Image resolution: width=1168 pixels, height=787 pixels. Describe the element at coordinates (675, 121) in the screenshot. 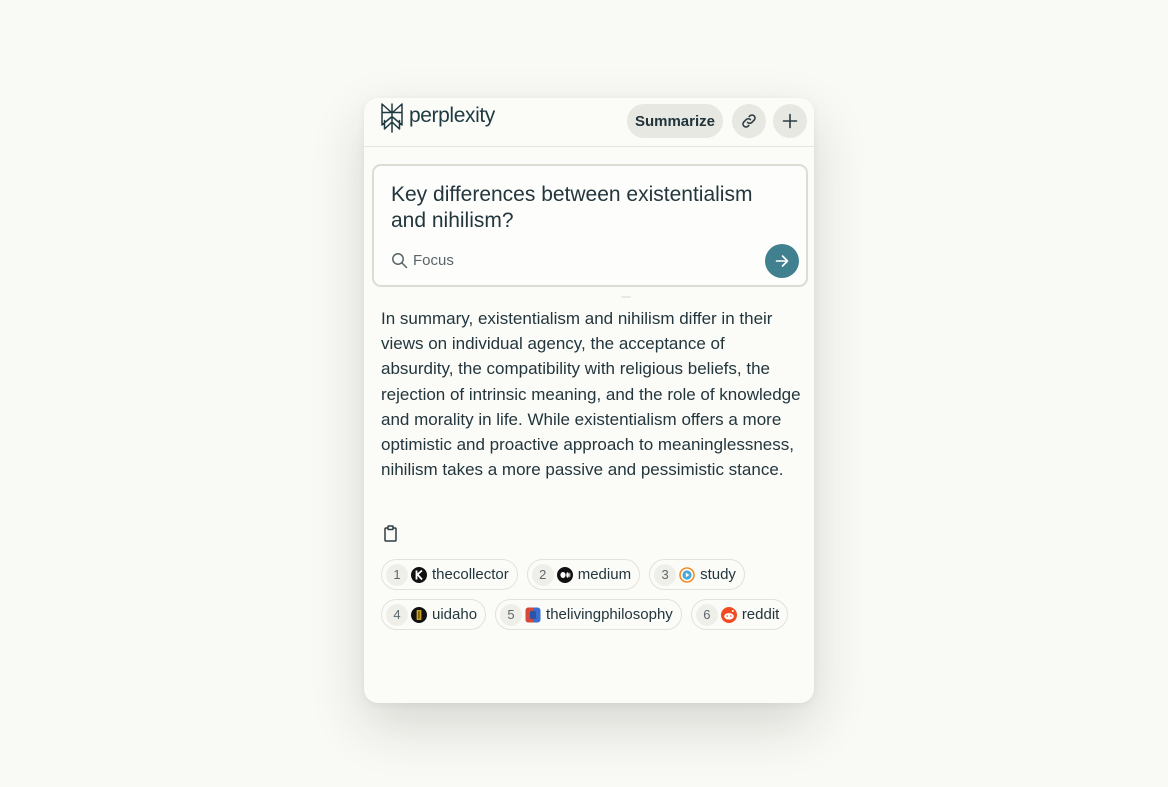

I see `summarize-button: Summarize` at that location.